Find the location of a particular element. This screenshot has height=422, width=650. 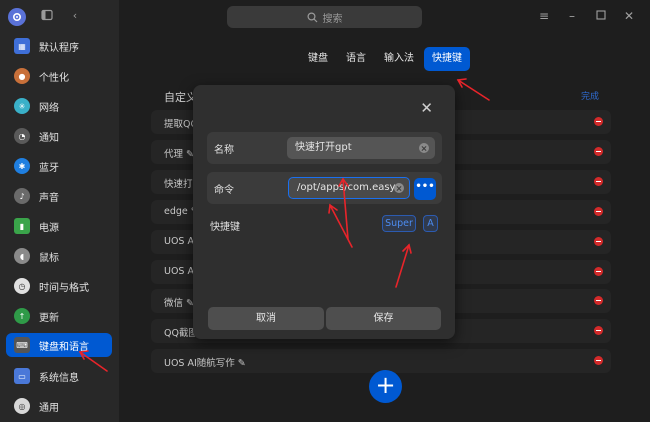

tab-language: 语言 is located at coordinates (356, 59).